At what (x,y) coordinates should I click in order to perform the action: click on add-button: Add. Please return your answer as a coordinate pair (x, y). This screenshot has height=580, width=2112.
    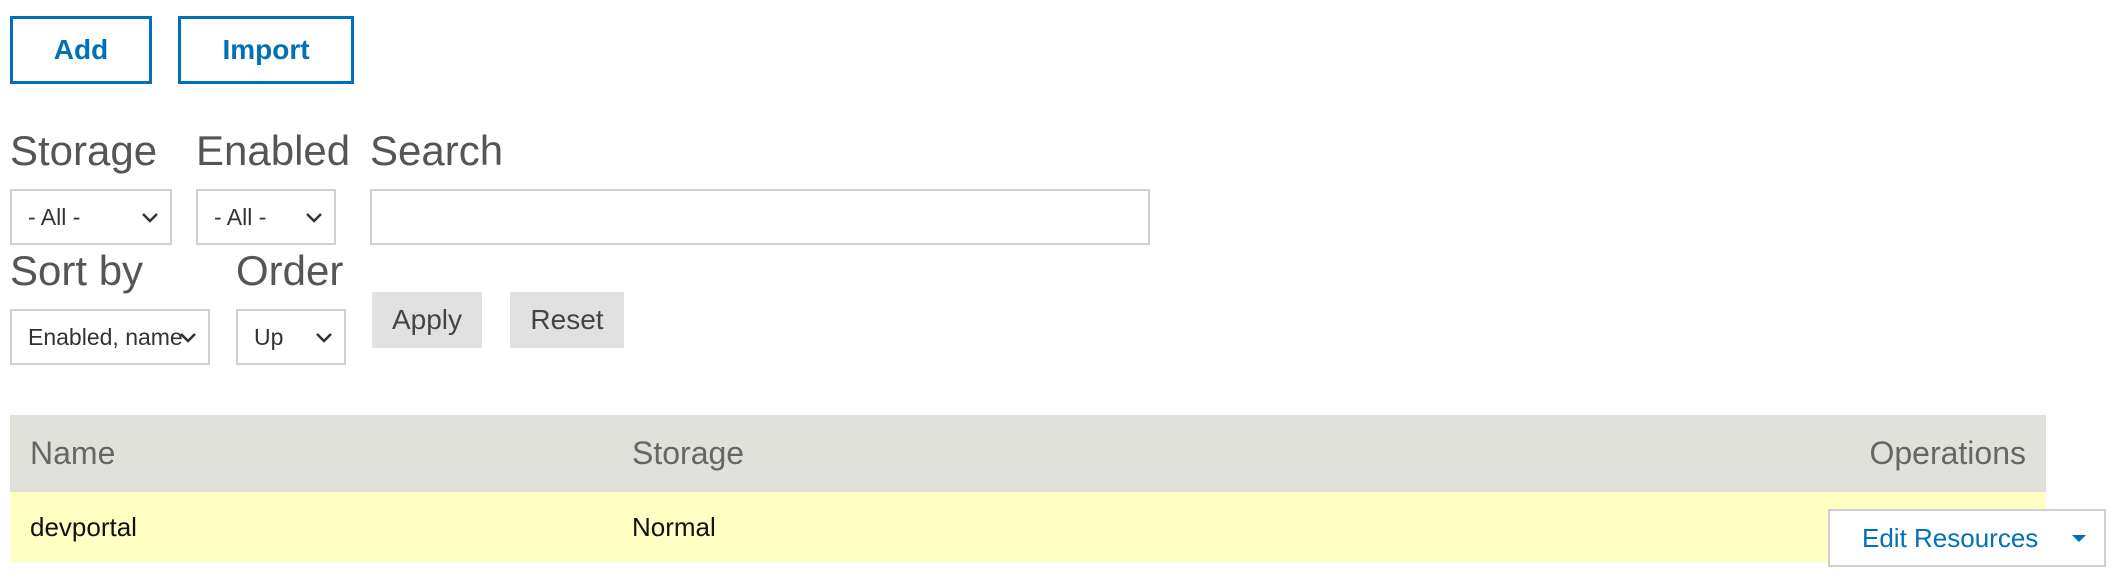
    Looking at the image, I should click on (81, 50).